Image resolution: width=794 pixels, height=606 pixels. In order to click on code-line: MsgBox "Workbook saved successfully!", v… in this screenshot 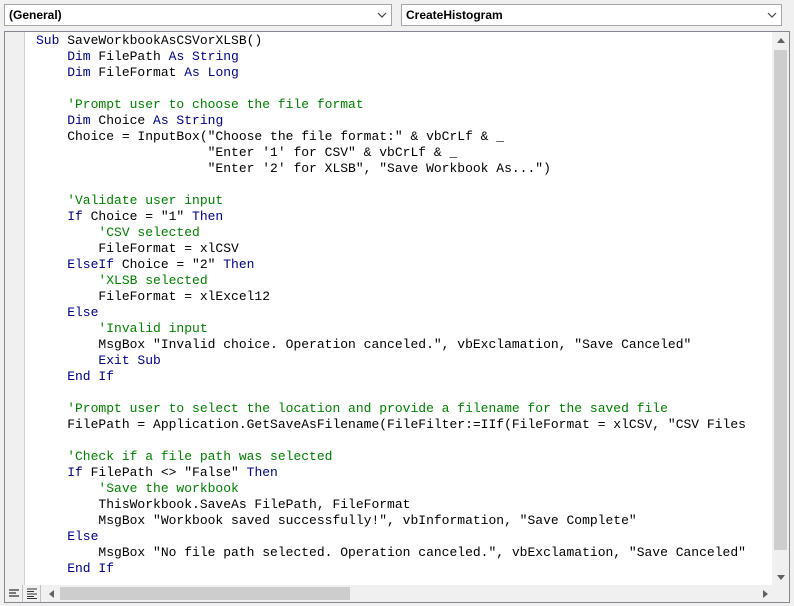, I will do `click(391, 521)`.